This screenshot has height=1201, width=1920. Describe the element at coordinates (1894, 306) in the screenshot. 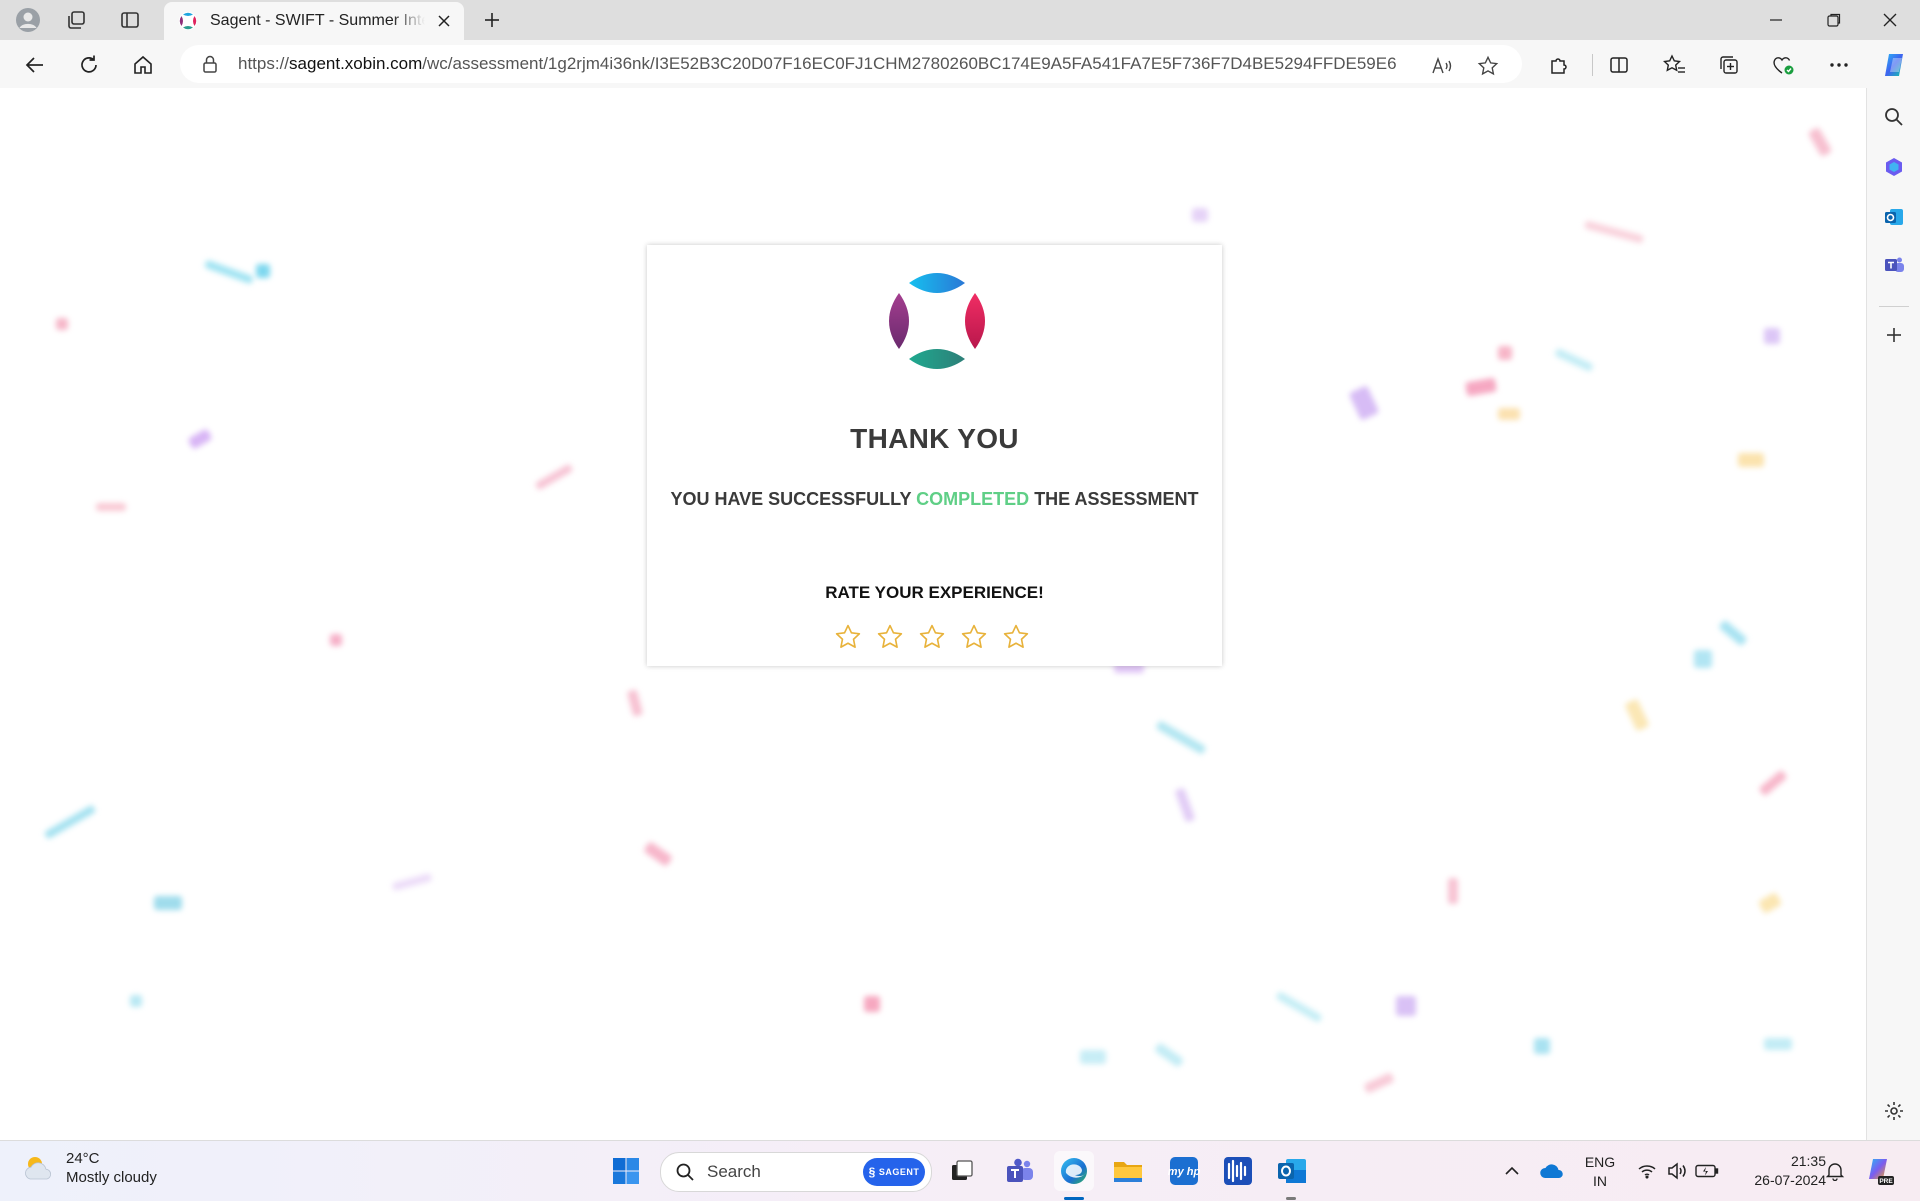

I see `sidebar-divider` at that location.